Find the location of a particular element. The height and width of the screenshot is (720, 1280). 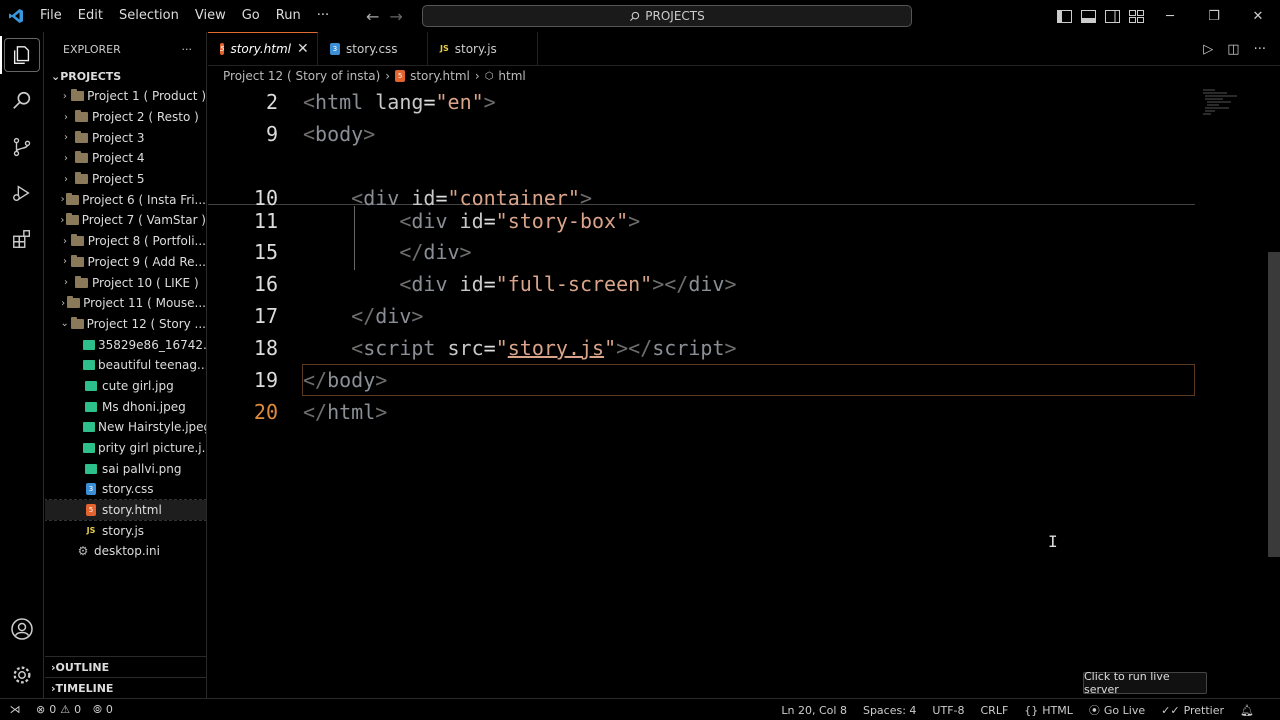

tree-item: › Project 10 ( LIKE ) is located at coordinates (125, 282).